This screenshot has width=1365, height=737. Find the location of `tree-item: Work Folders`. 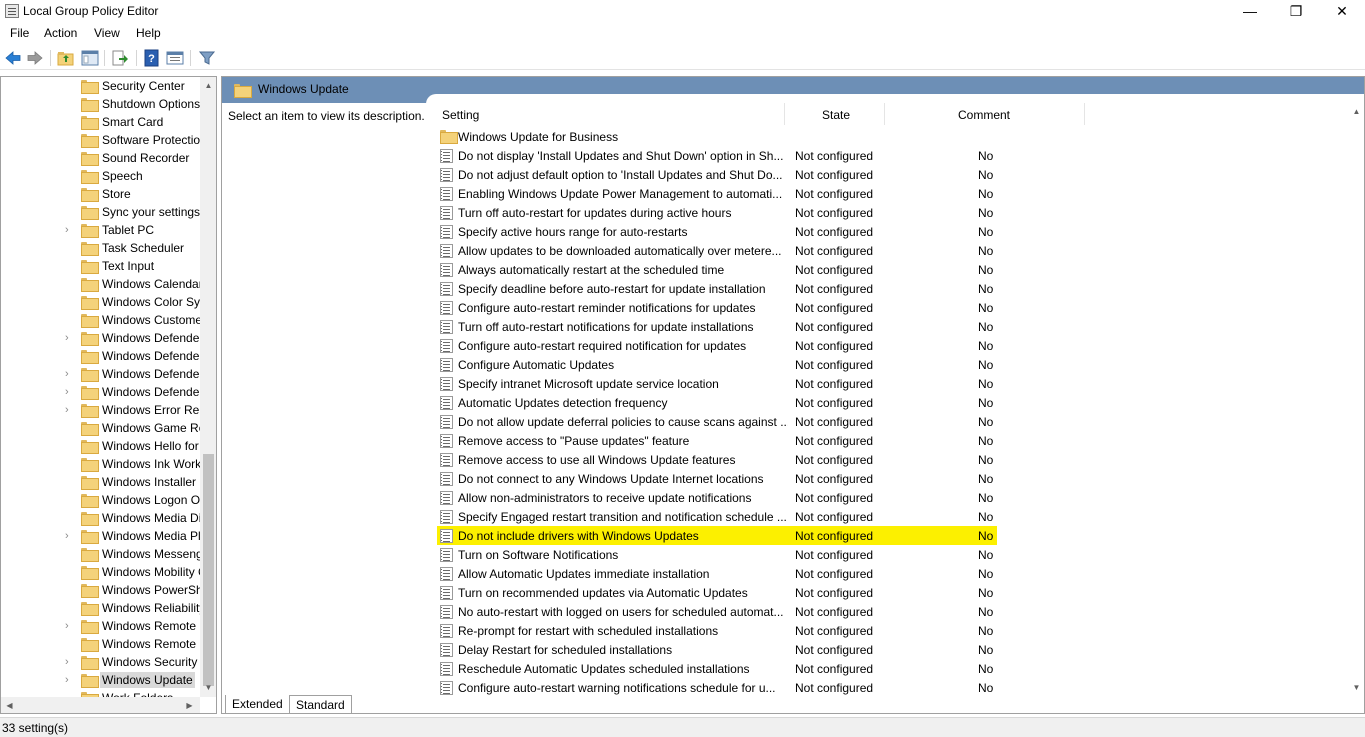

tree-item: Work Folders is located at coordinates (101, 693).